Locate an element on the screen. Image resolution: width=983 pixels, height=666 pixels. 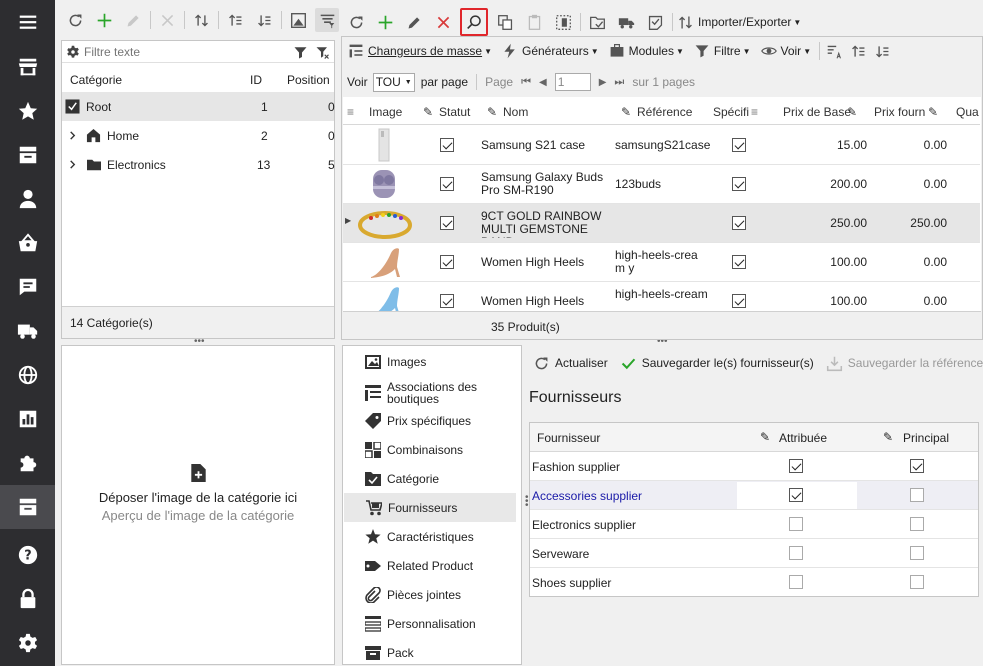
column-header-supplier-price: Prix fourn is located at coordinates (899, 112).